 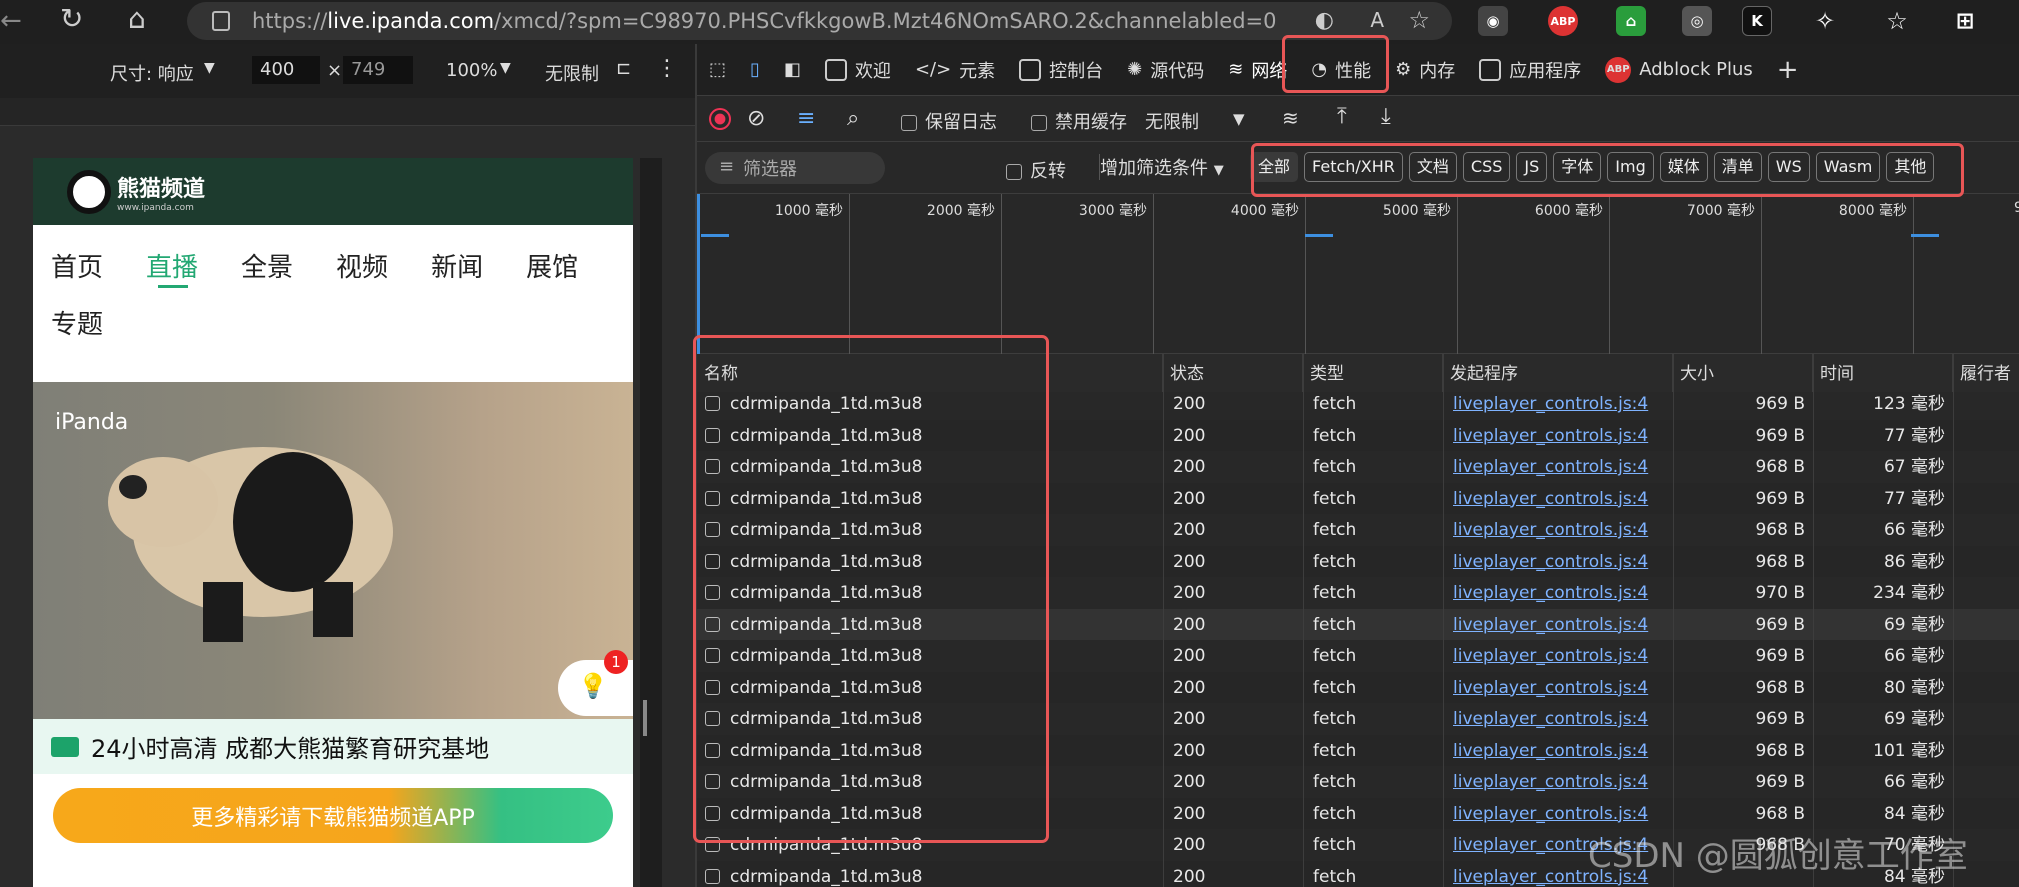 What do you see at coordinates (1135, 69) in the screenshot?
I see `bug-icon: ✺` at bounding box center [1135, 69].